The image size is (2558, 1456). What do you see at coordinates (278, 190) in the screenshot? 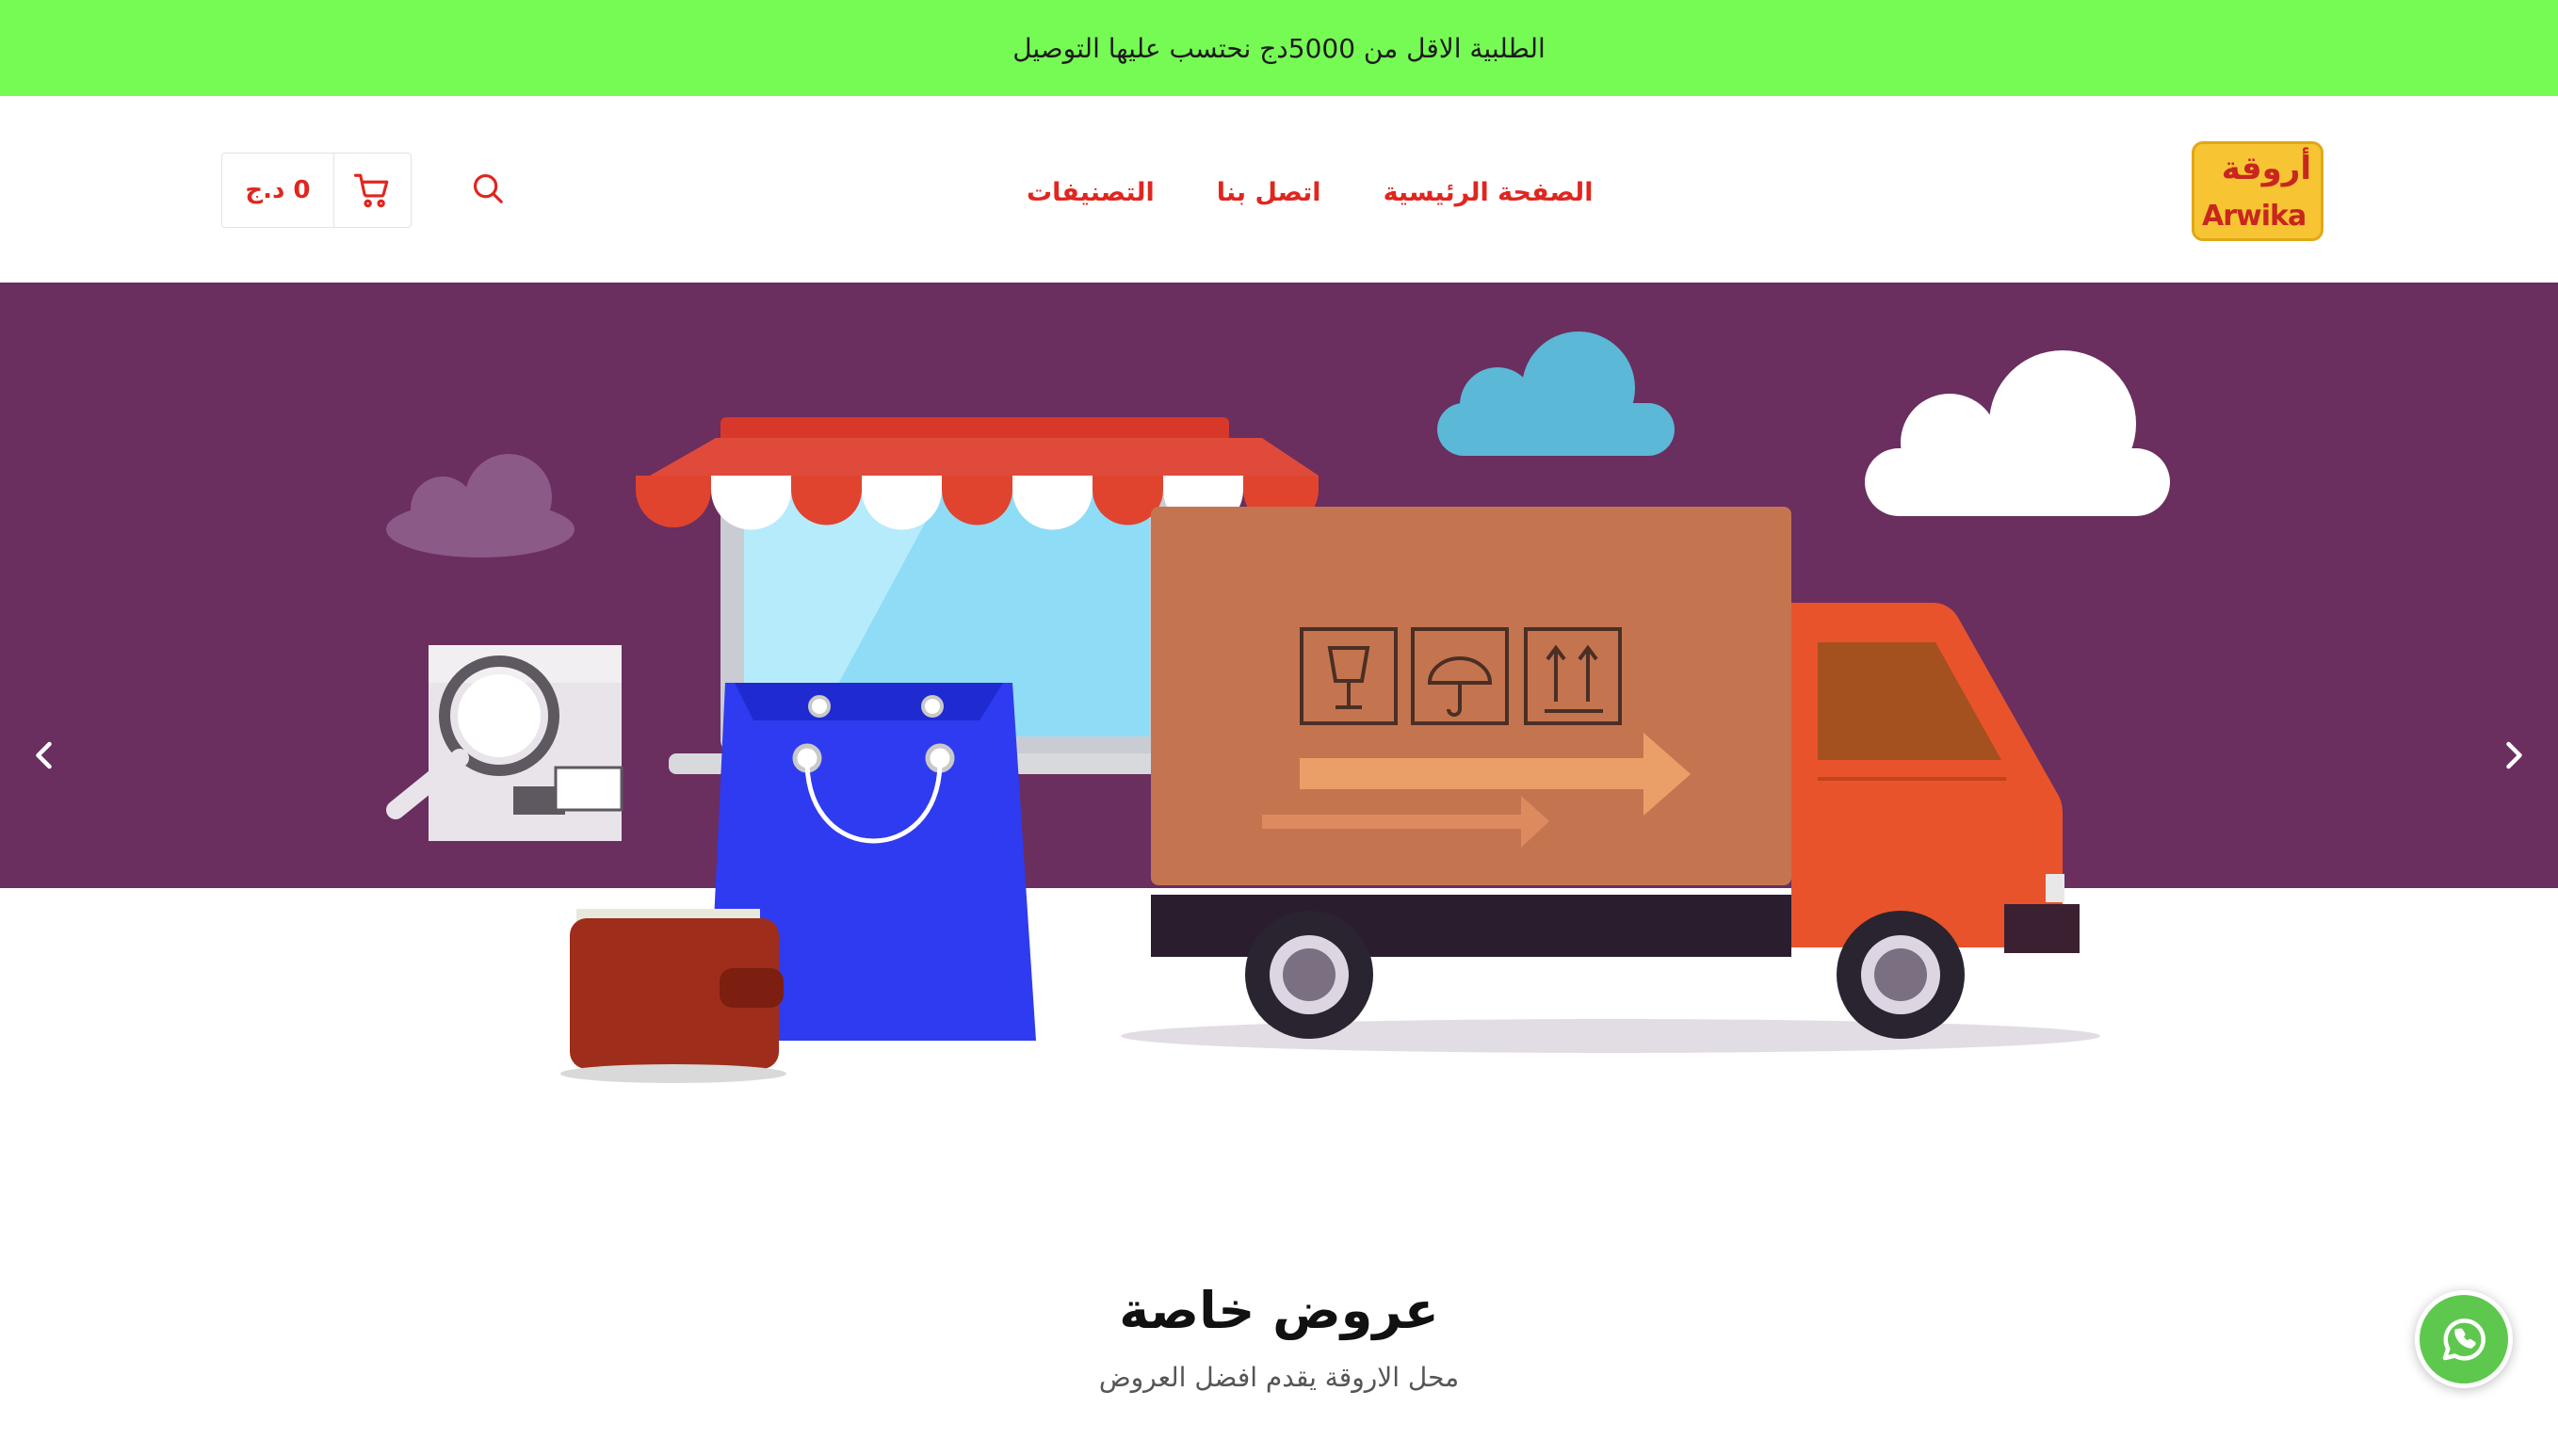
I see `cart-total: 0 د.ج` at bounding box center [278, 190].